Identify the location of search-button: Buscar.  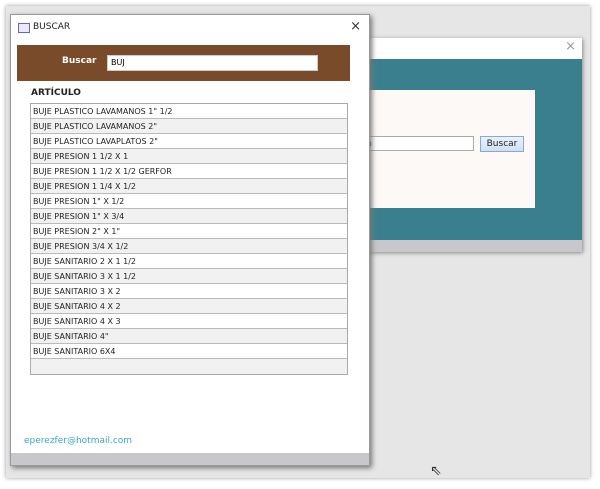
(502, 144).